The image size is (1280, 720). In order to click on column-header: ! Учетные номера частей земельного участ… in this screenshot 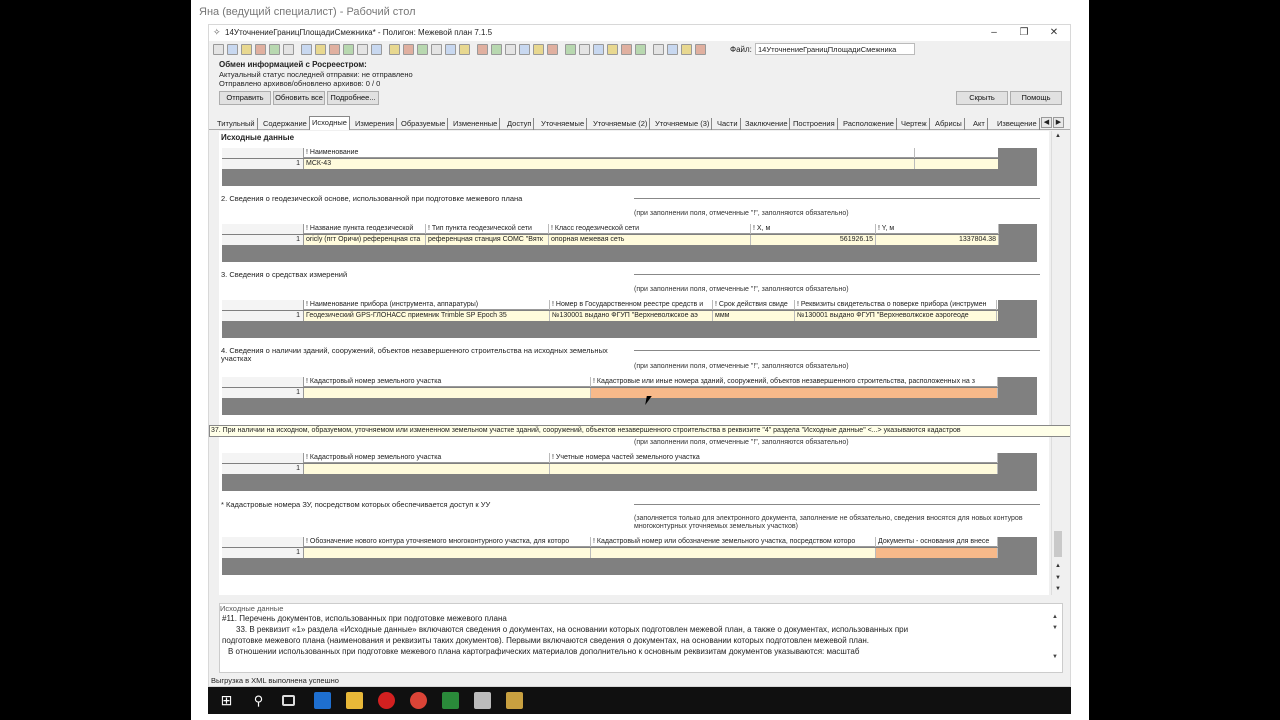, I will do `click(774, 458)`.